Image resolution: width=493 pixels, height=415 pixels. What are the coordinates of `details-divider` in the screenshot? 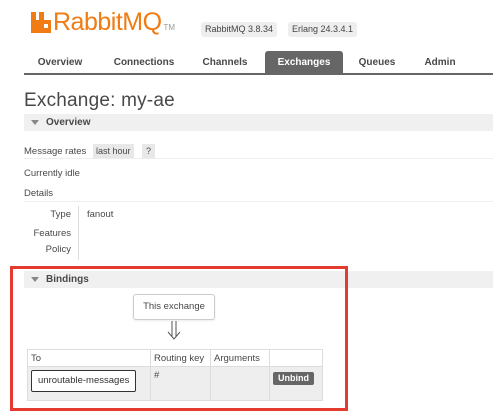 It's located at (258, 201).